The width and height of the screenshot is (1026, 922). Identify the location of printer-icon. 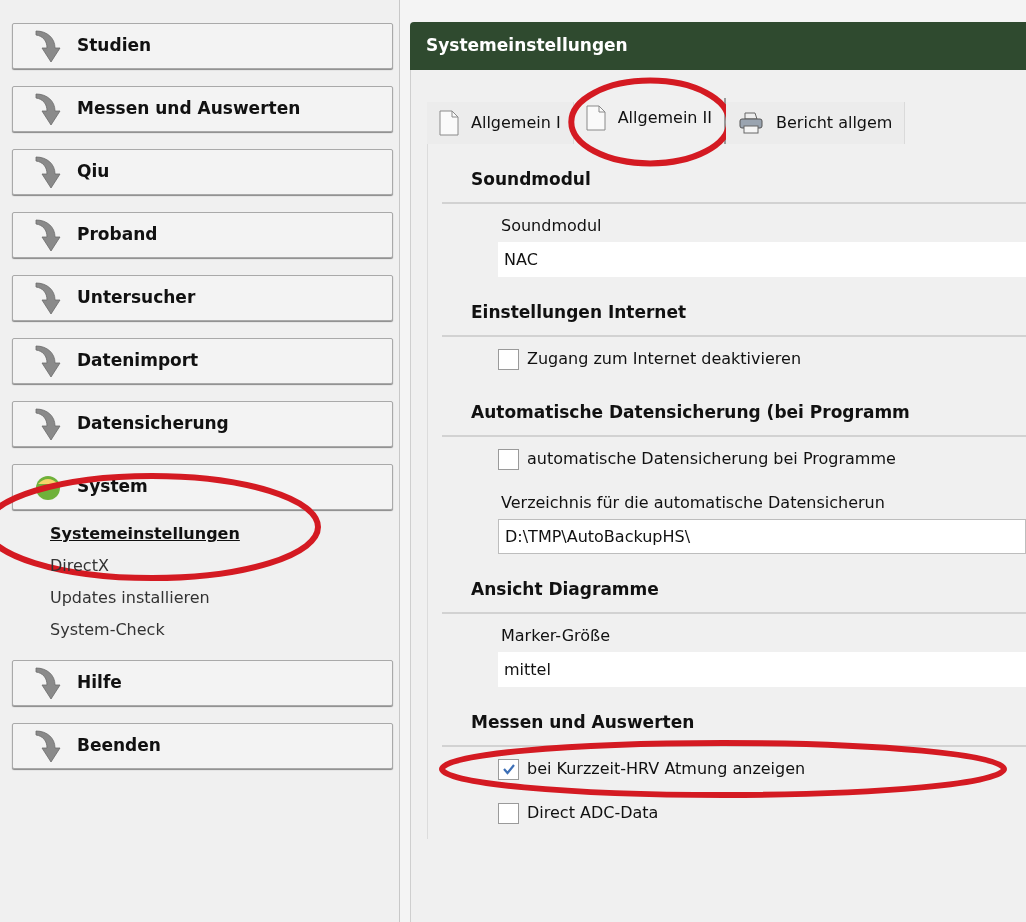
(751, 123).